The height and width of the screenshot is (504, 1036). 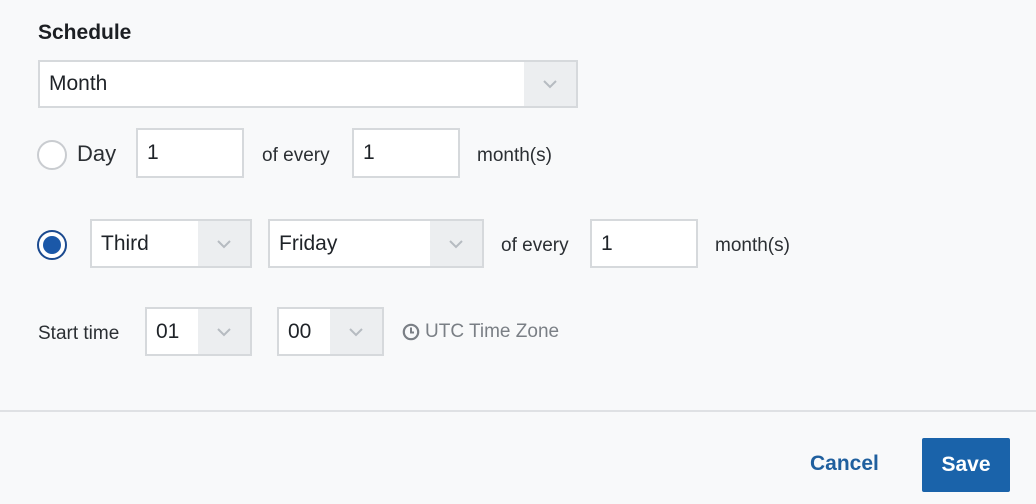 I want to click on weekday-of-every-label: of every, so click(x=535, y=245).